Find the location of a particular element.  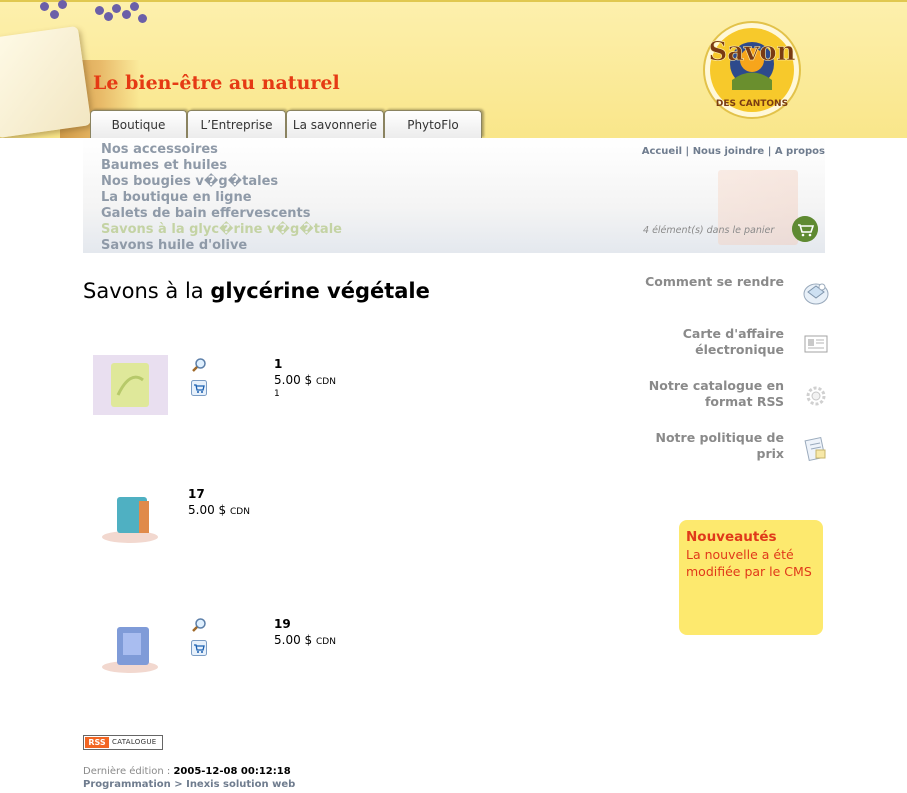

a-propos-link: A propos is located at coordinates (800, 151).